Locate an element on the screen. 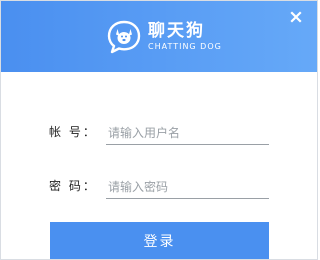 Image resolution: width=320 pixels, height=260 pixels. account-row: 帐 号： is located at coordinates (159, 133).